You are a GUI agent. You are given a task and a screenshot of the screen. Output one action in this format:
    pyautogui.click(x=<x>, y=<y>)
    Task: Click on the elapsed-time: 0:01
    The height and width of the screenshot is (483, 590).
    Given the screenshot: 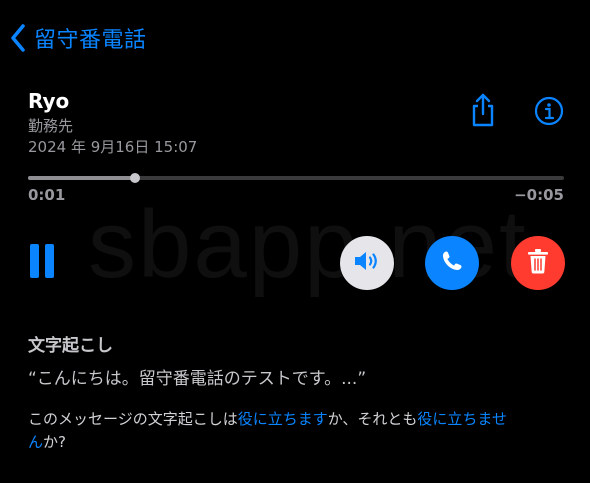 What is the action you would take?
    pyautogui.click(x=47, y=195)
    